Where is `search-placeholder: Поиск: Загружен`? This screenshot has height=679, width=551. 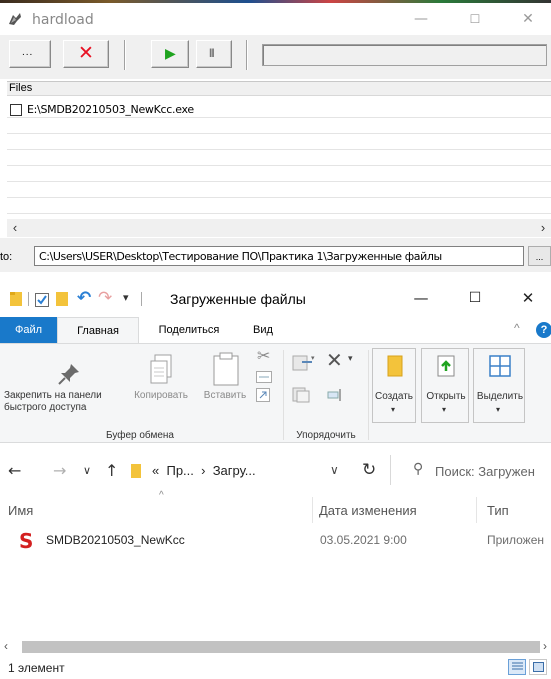 search-placeholder: Поиск: Загружен is located at coordinates (485, 471).